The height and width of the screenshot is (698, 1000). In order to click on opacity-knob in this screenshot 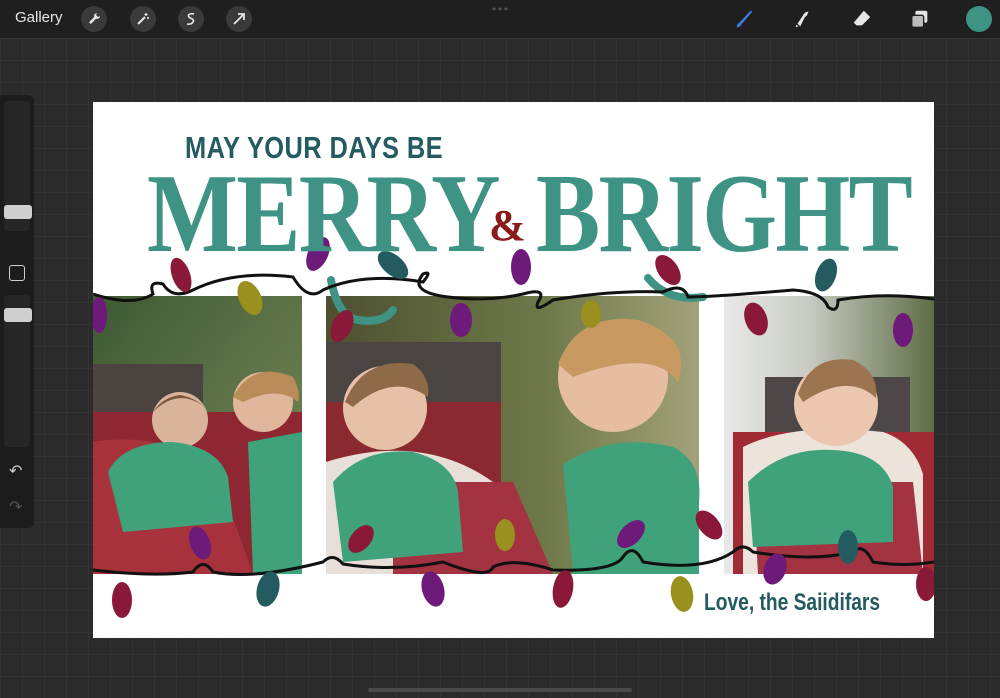, I will do `click(18, 315)`.